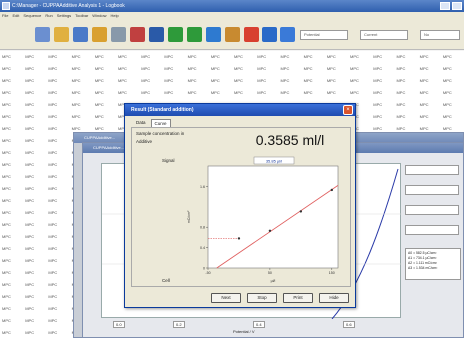 Image resolution: width=464 pixels, height=338 pixels. What do you see at coordinates (81, 16) in the screenshot?
I see `menu-toolbar: Toolbar` at bounding box center [81, 16].